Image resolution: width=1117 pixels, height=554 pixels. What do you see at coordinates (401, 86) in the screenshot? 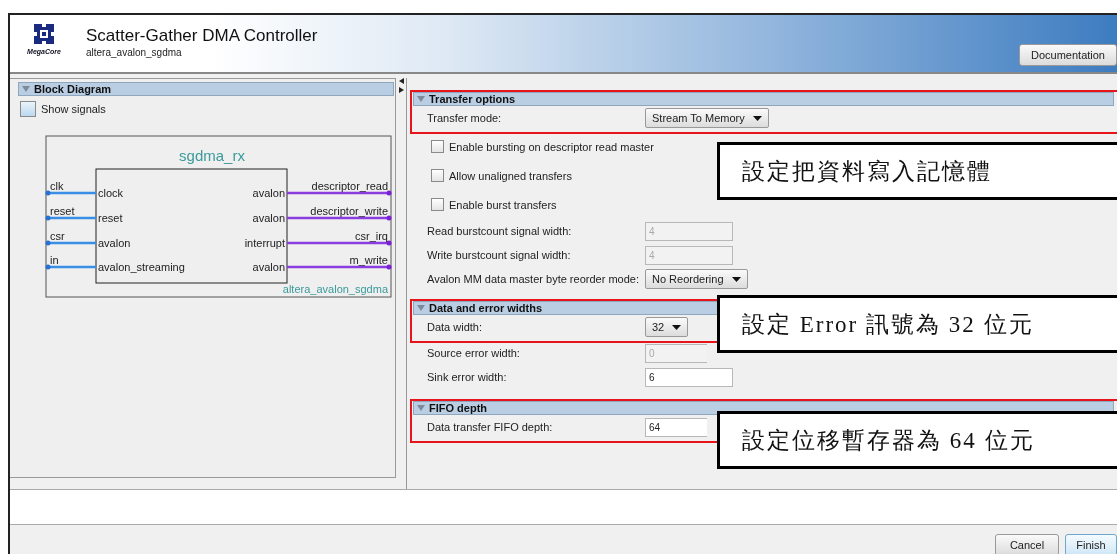
I see `splitter-arrows-icon` at bounding box center [401, 86].